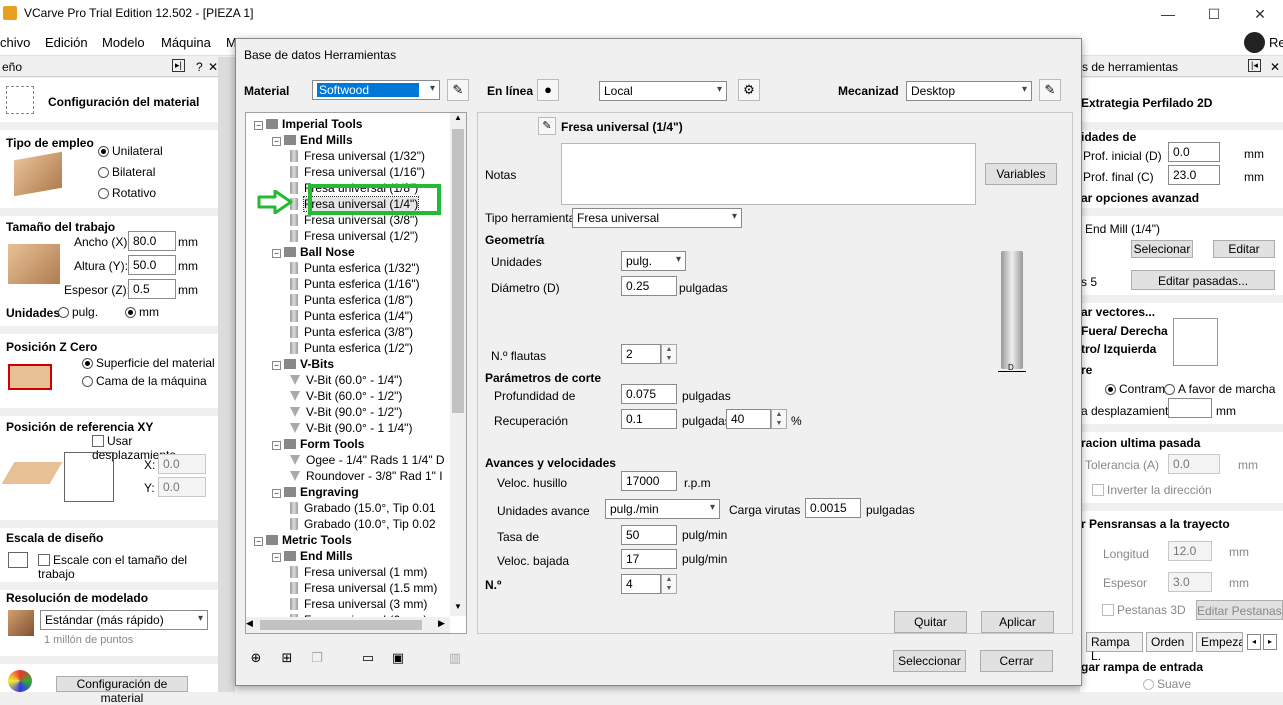  Describe the element at coordinates (1114, 647) in the screenshot. I see `tab-rampa: Rampa L.` at that location.